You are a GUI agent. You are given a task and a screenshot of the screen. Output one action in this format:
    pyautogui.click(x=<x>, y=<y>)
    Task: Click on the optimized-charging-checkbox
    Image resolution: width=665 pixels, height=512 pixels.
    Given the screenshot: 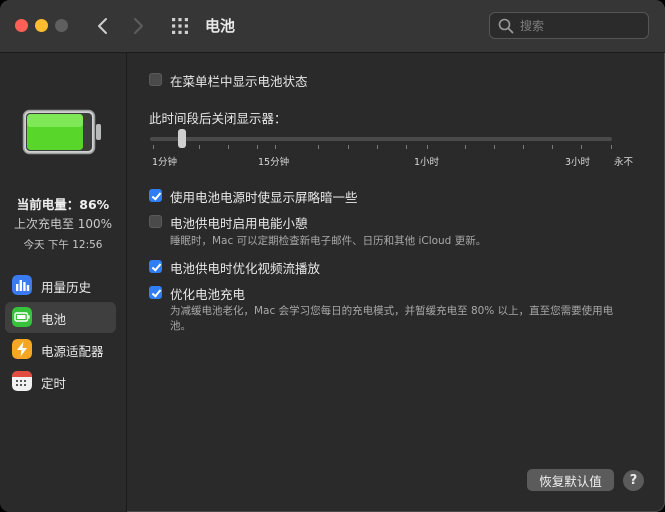 What is the action you would take?
    pyautogui.click(x=155, y=292)
    